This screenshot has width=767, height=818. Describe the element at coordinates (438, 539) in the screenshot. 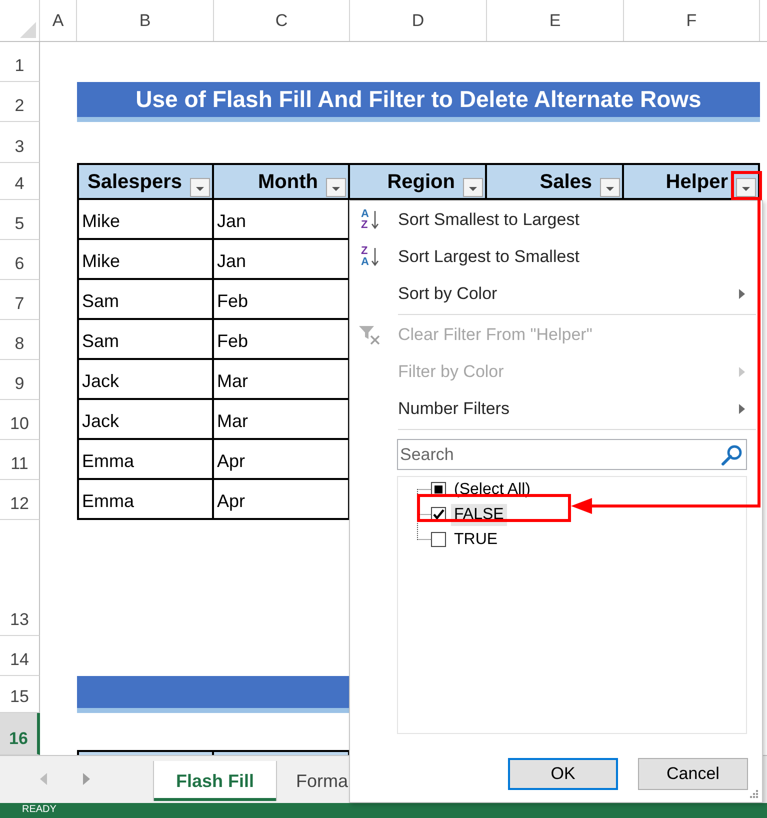

I see `checkbox` at that location.